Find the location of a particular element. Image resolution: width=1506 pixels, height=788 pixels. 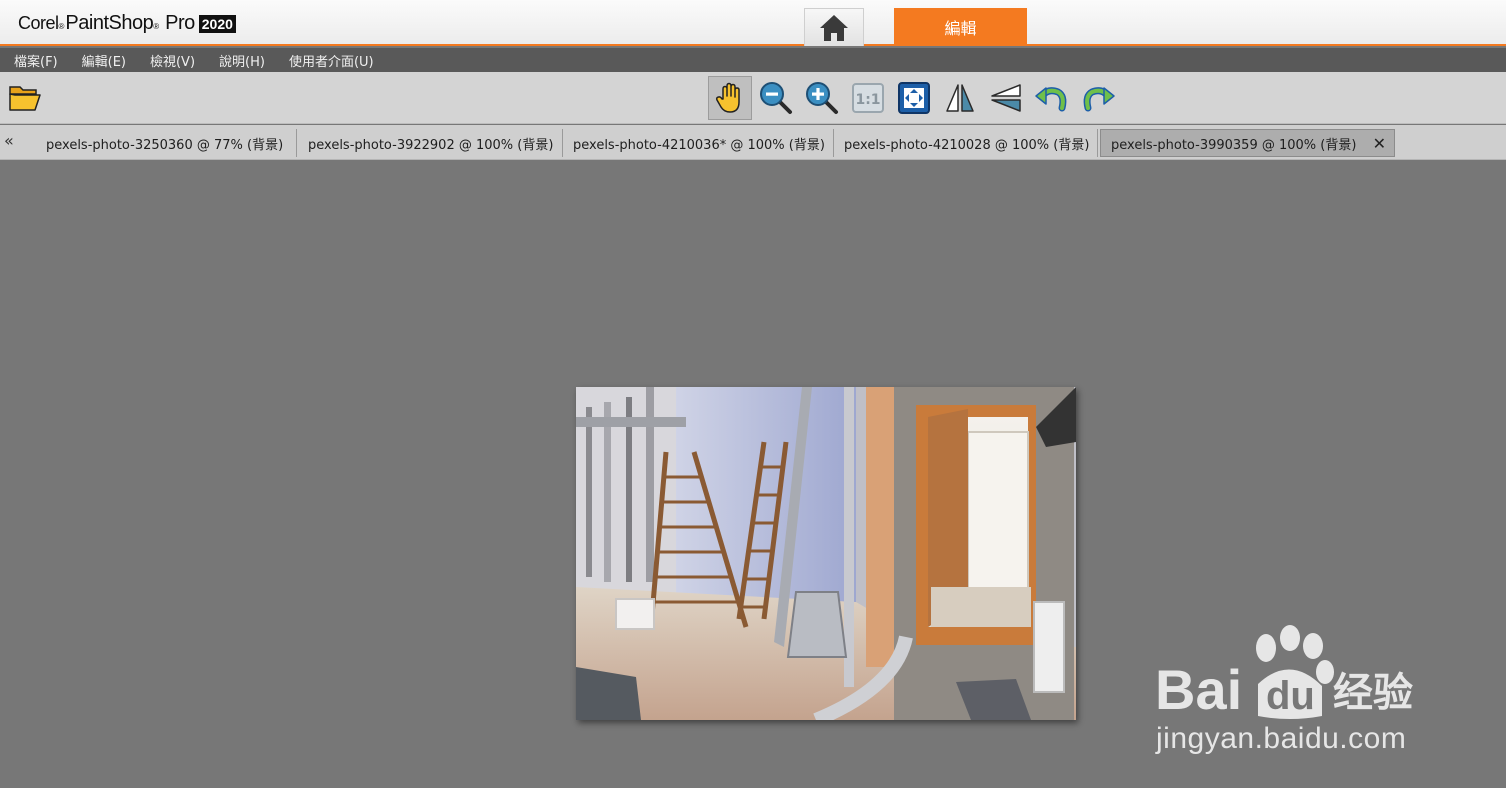

baidu-watermark-url: jingyan.baidu.com is located at coordinates (1281, 738).